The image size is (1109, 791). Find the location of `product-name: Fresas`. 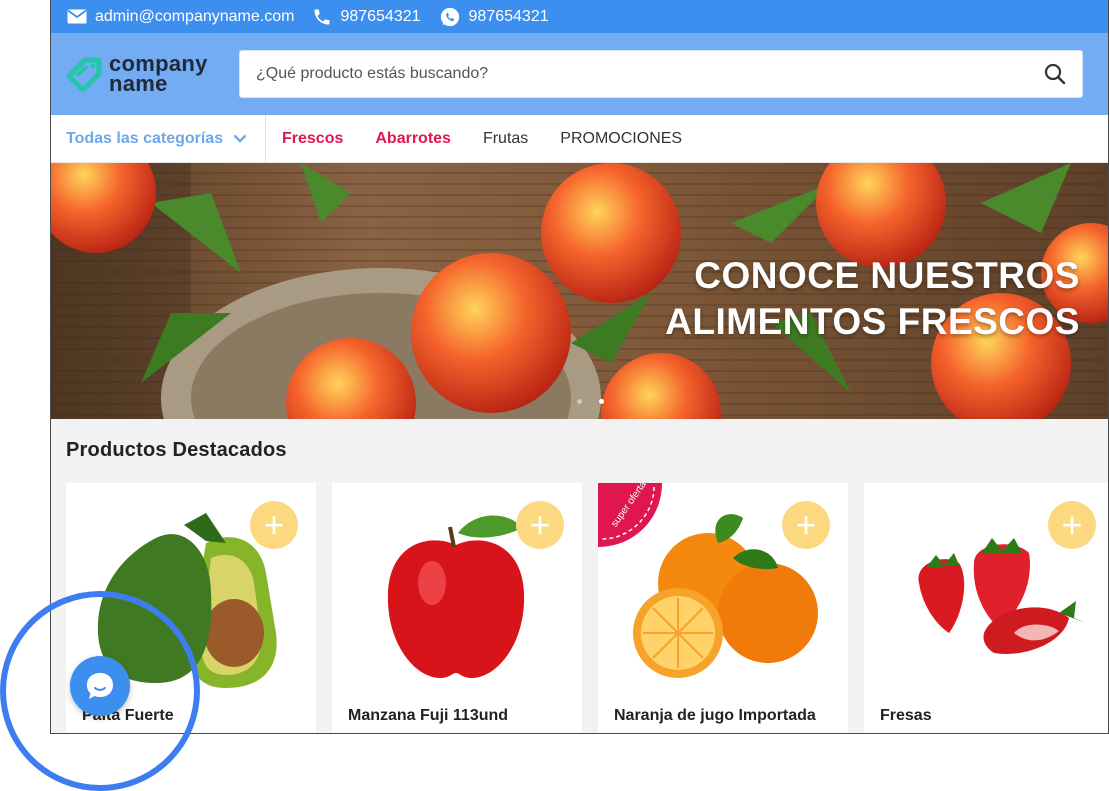

product-name: Fresas is located at coordinates (906, 715).